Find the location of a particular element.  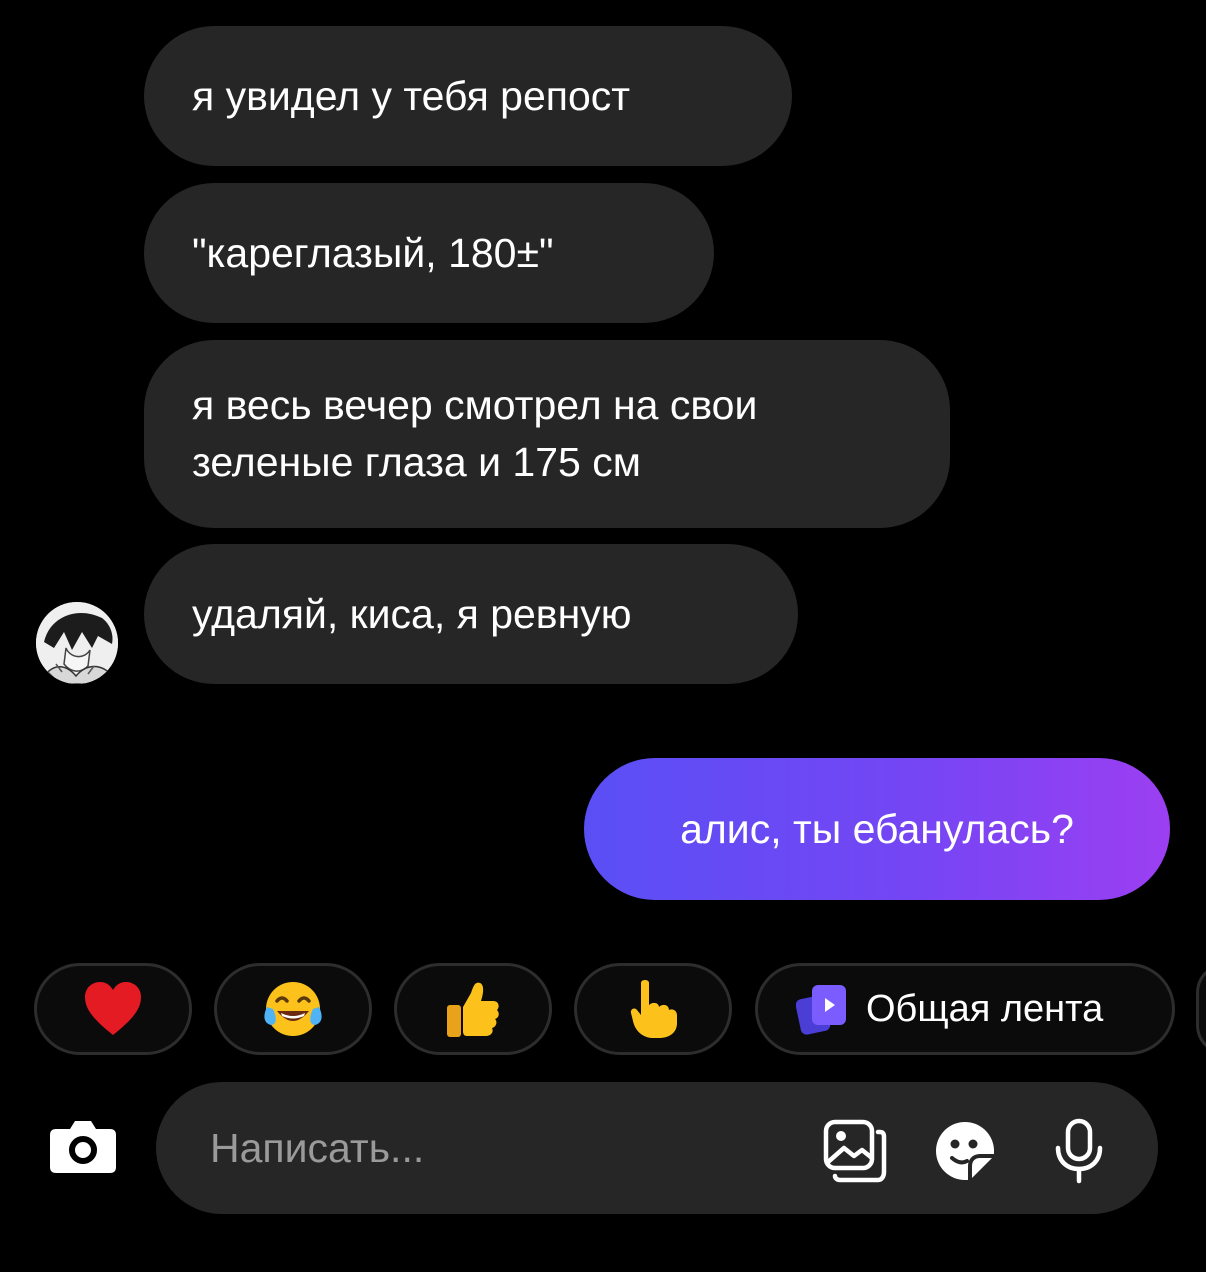

reaction-thumbs-up-button is located at coordinates (473, 1009).